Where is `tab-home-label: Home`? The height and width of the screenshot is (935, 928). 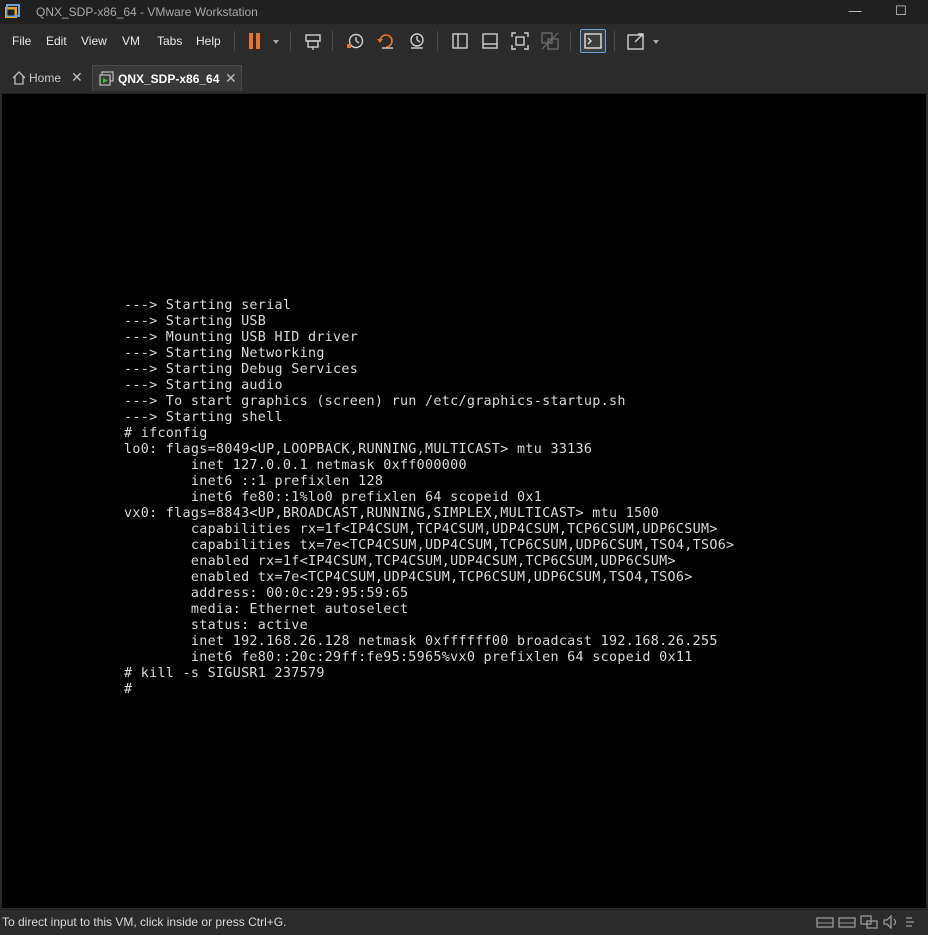 tab-home-label: Home is located at coordinates (45, 78).